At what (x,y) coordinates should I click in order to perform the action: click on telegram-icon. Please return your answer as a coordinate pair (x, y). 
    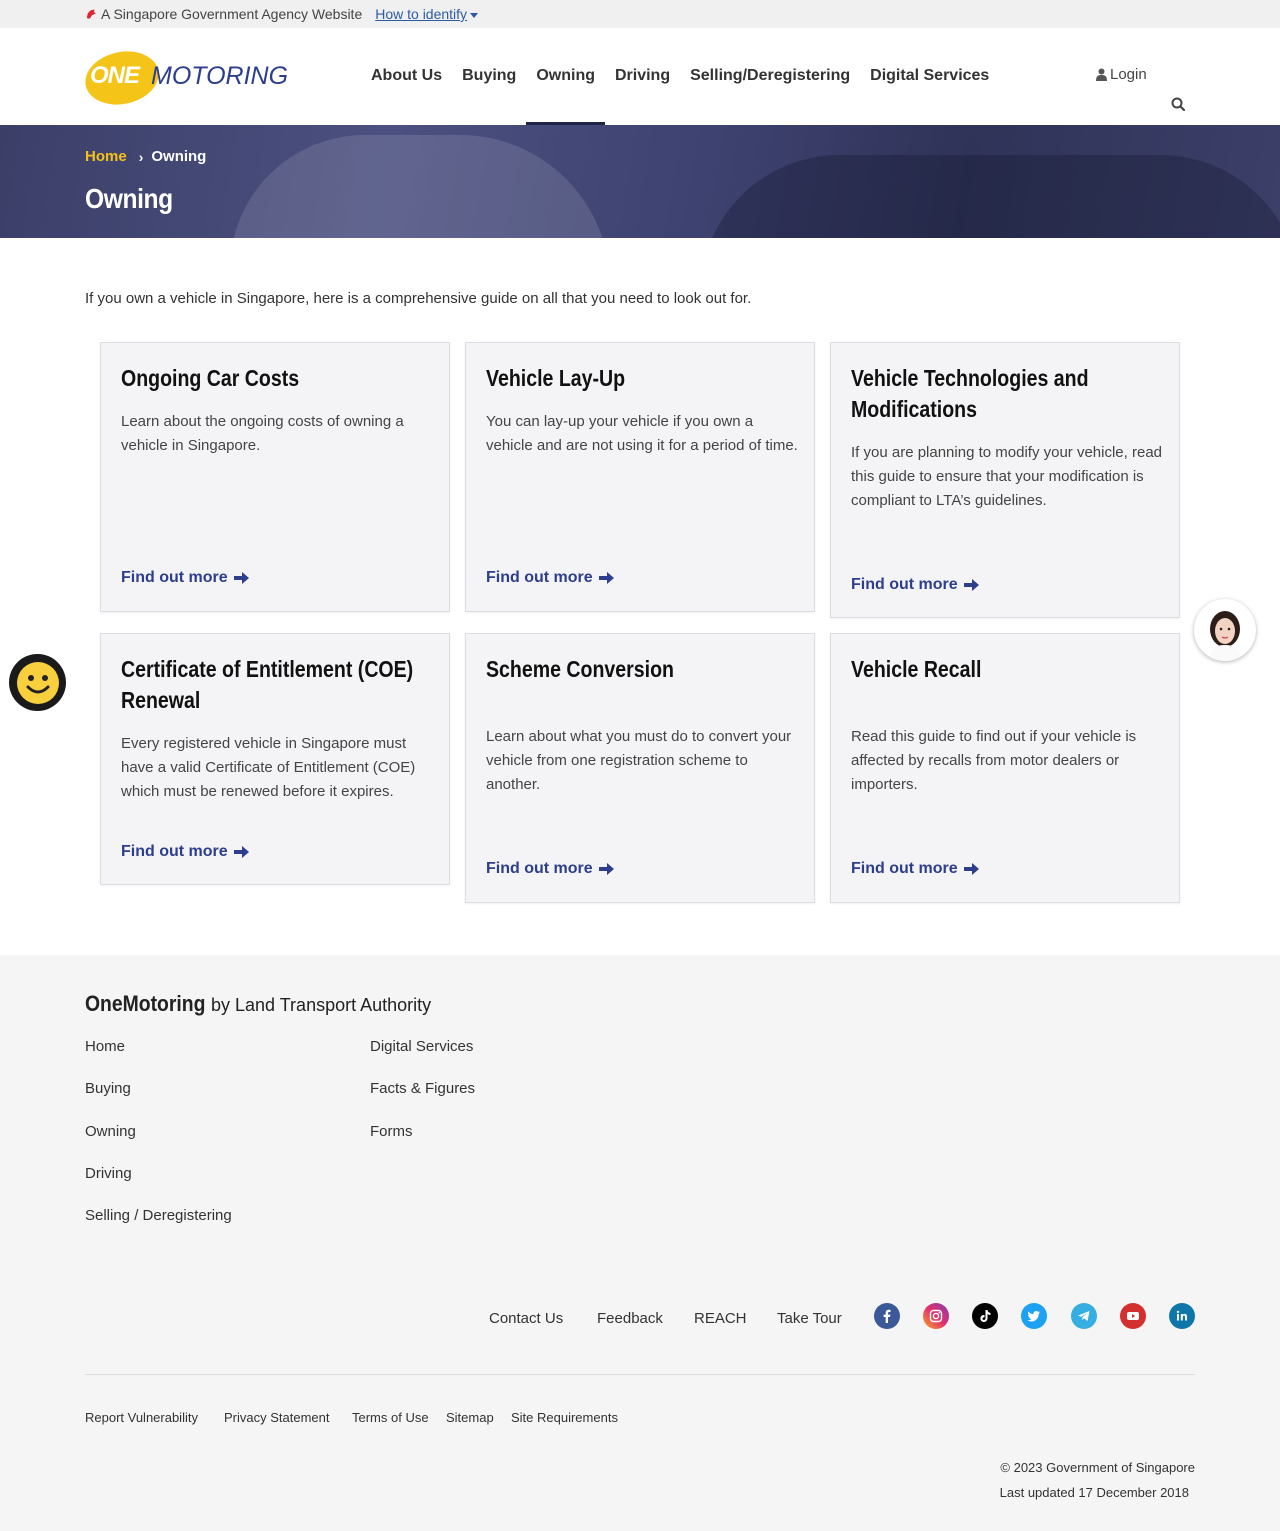
    Looking at the image, I should click on (1084, 1316).